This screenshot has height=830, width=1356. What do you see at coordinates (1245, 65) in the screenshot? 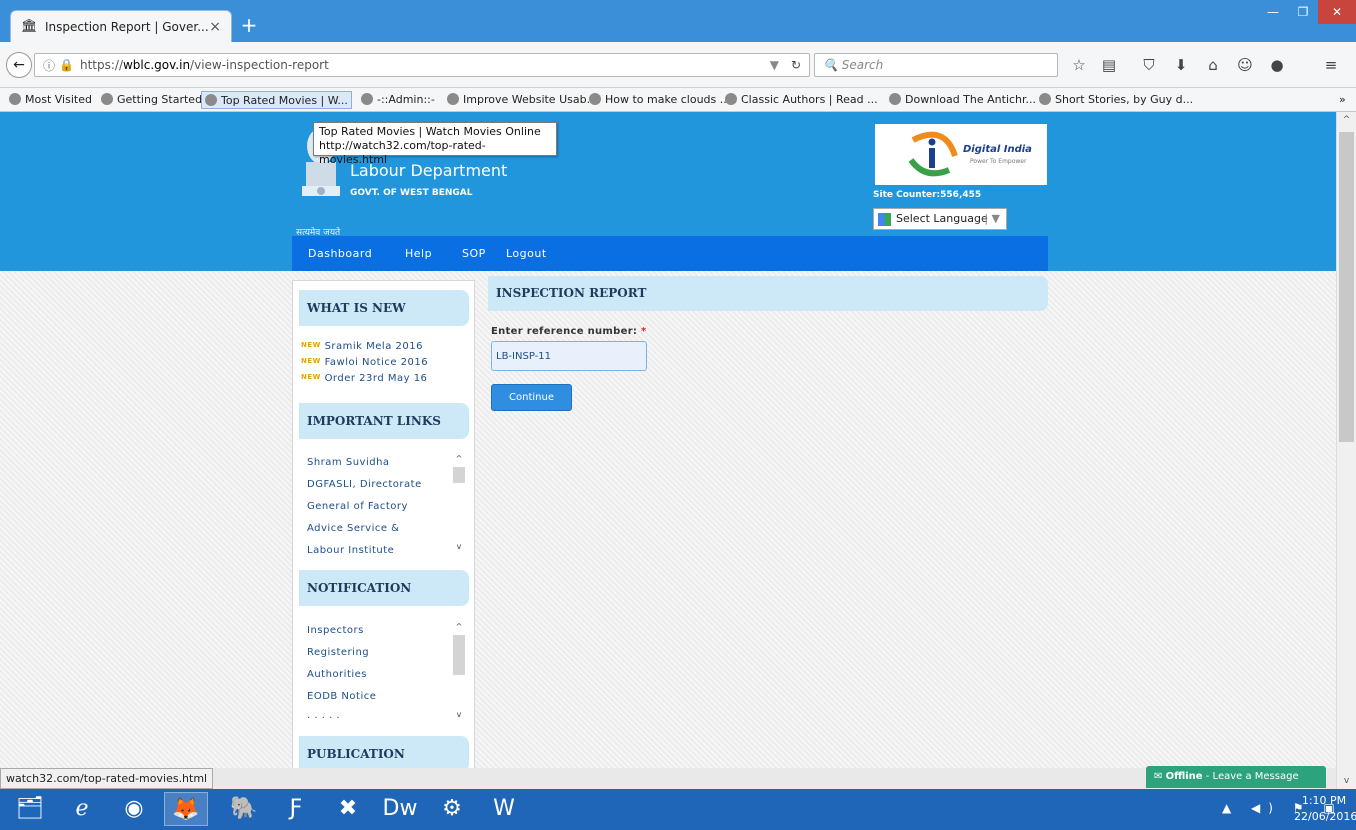
I see `chat-icon: ☺` at bounding box center [1245, 65].